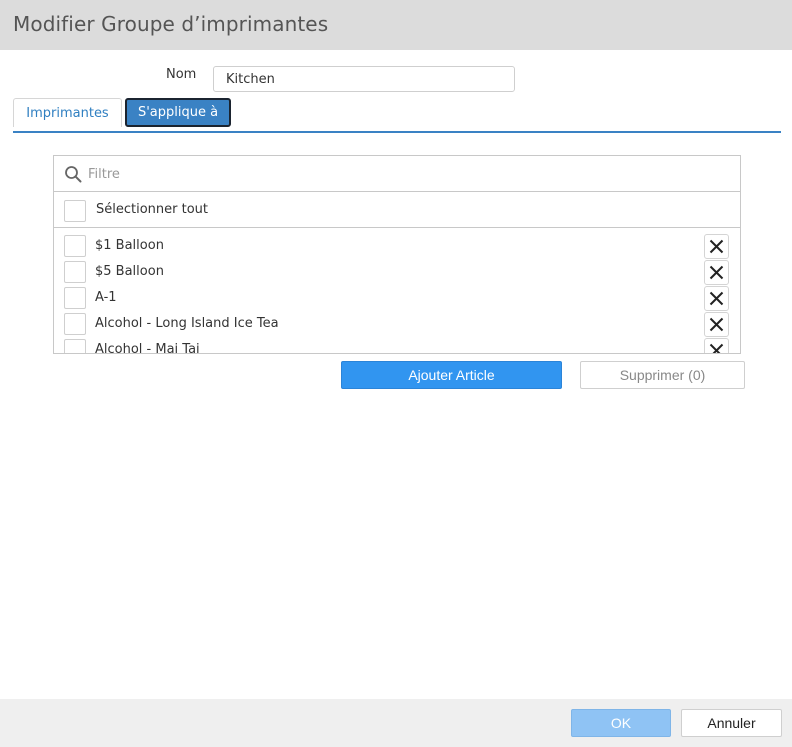  I want to click on select-all-label: Sélectionner tout, so click(152, 209).